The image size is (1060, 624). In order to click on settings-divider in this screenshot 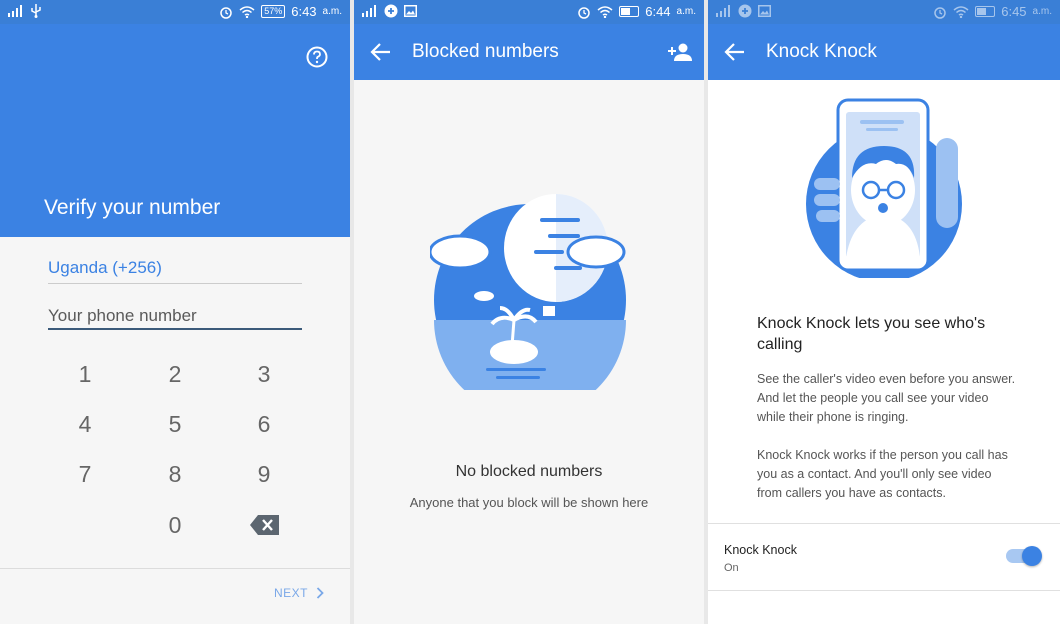, I will do `click(884, 523)`.